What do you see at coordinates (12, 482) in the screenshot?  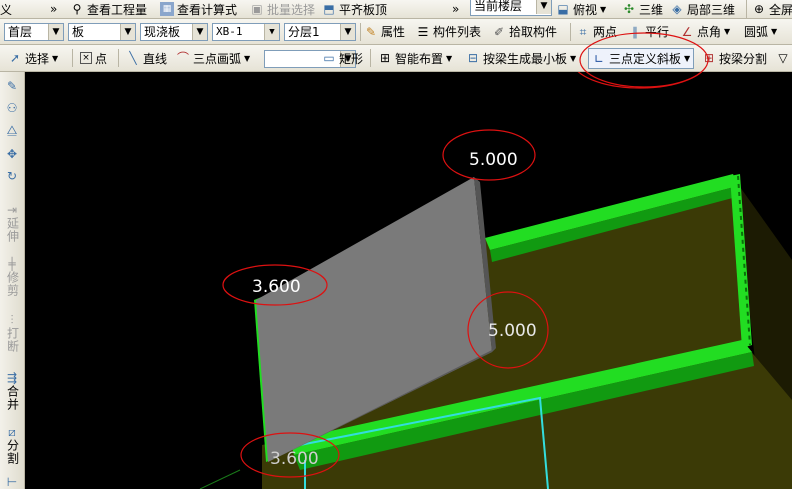 I see `extra-tool-icon: ⊢` at bounding box center [12, 482].